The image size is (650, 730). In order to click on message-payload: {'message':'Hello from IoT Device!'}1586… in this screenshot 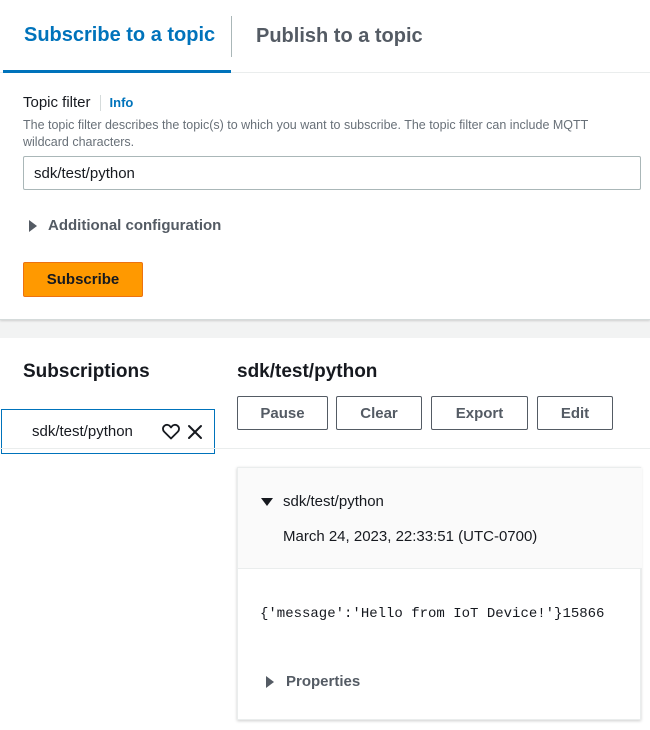, I will do `click(432, 614)`.